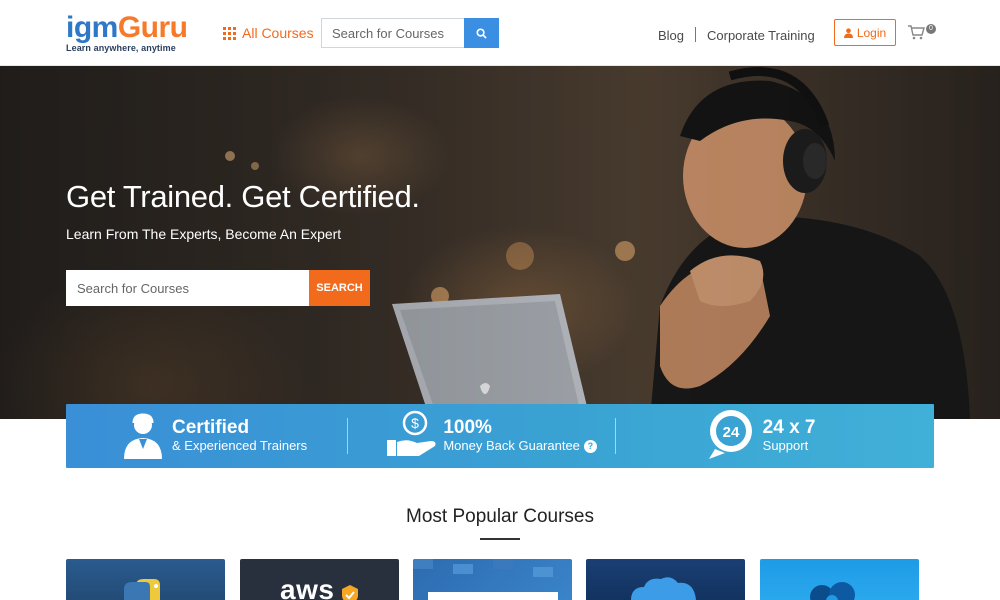 This screenshot has height=600, width=1000. What do you see at coordinates (695, 34) in the screenshot?
I see `nav-divider` at bounding box center [695, 34].